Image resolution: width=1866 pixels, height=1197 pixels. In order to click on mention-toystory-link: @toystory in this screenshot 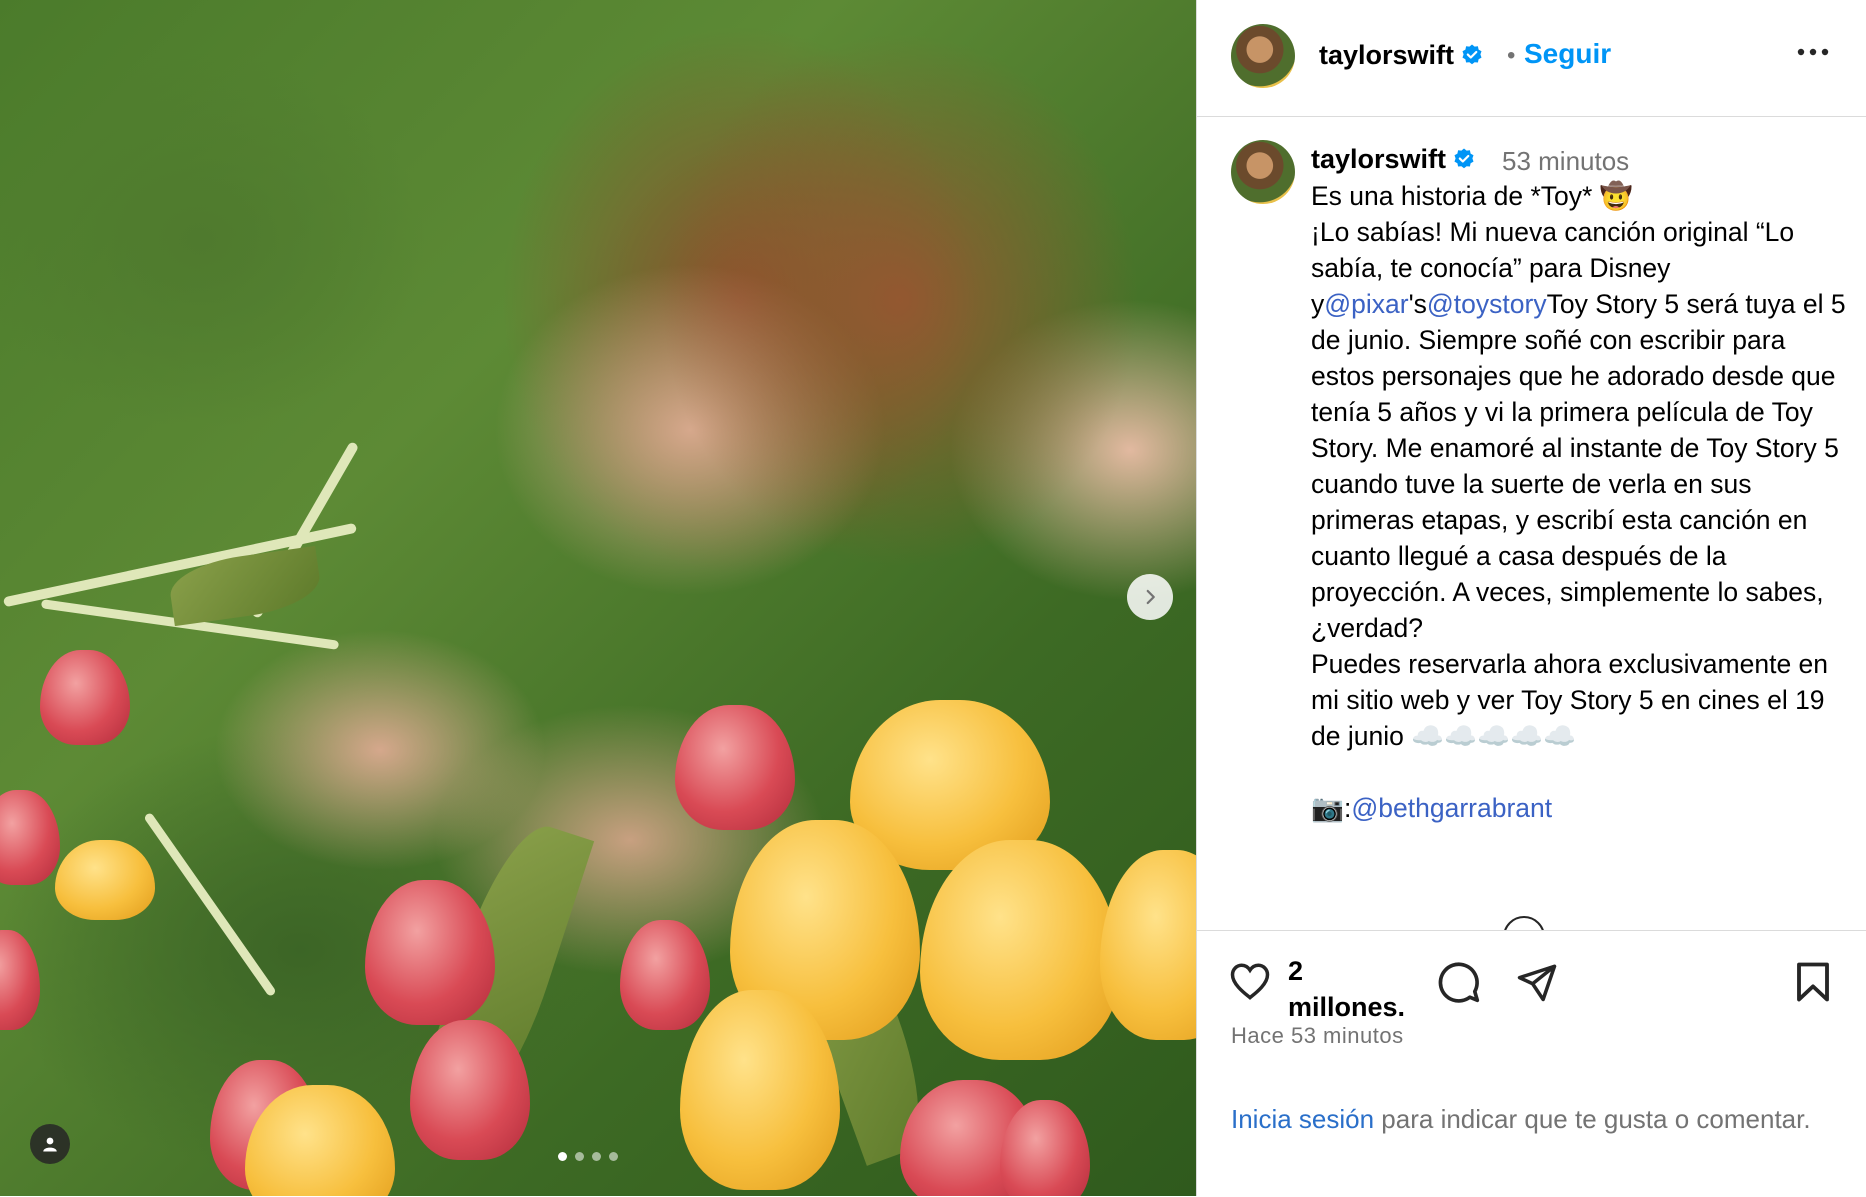, I will do `click(1487, 304)`.